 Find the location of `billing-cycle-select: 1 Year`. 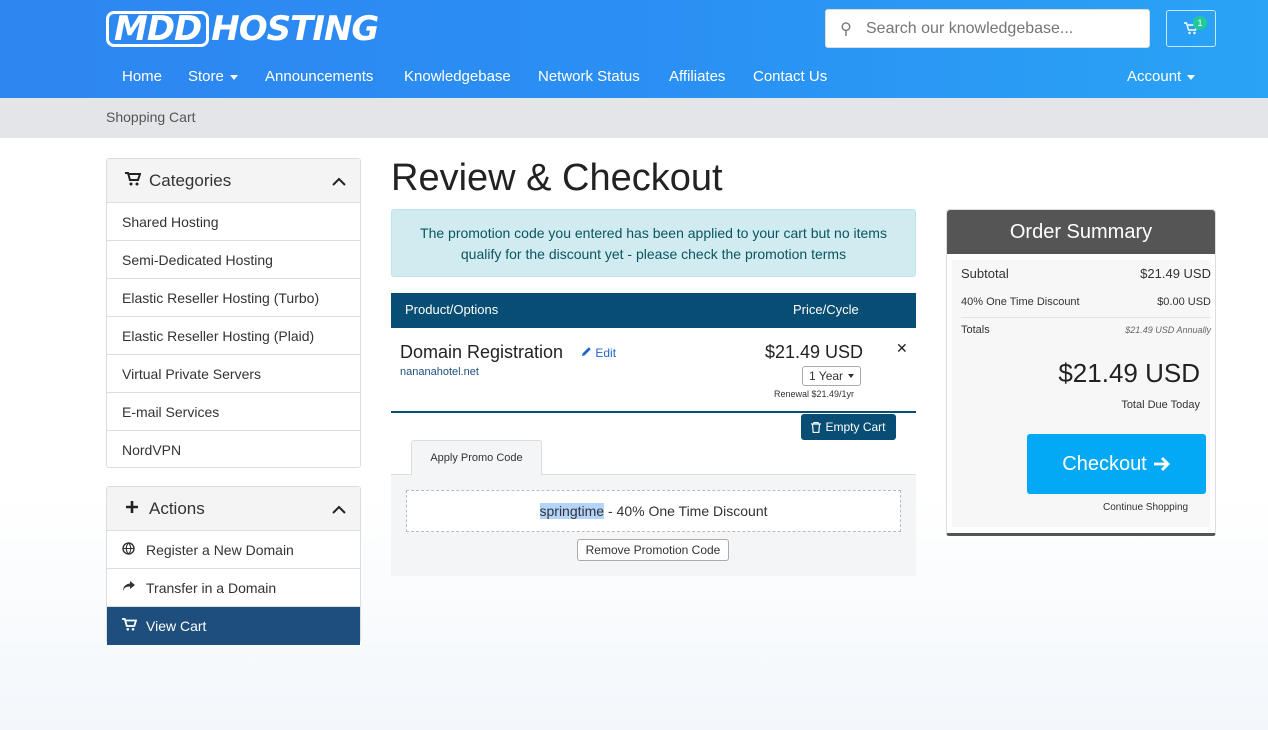

billing-cycle-select: 1 Year is located at coordinates (831, 376).